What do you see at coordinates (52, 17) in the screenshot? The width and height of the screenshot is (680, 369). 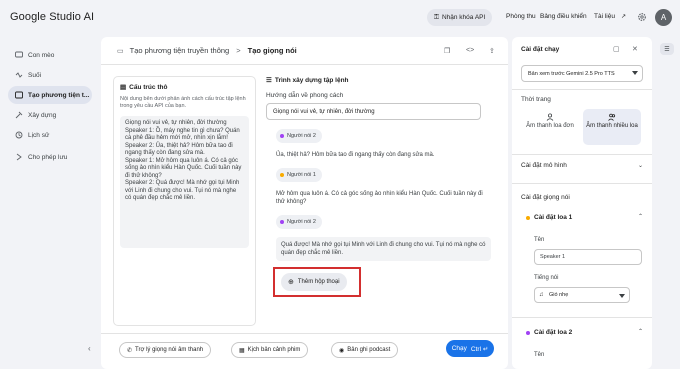 I see `app-logo: Google Studio AI` at bounding box center [52, 17].